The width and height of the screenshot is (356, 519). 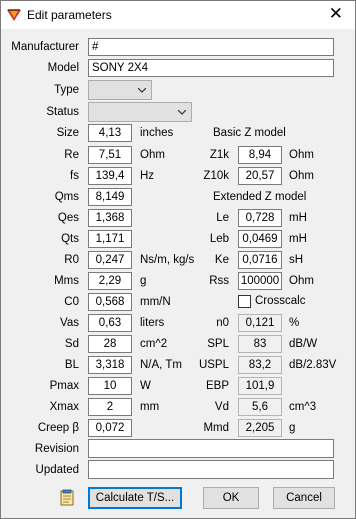 I want to click on rss-unit: Ohm, so click(x=301, y=281).